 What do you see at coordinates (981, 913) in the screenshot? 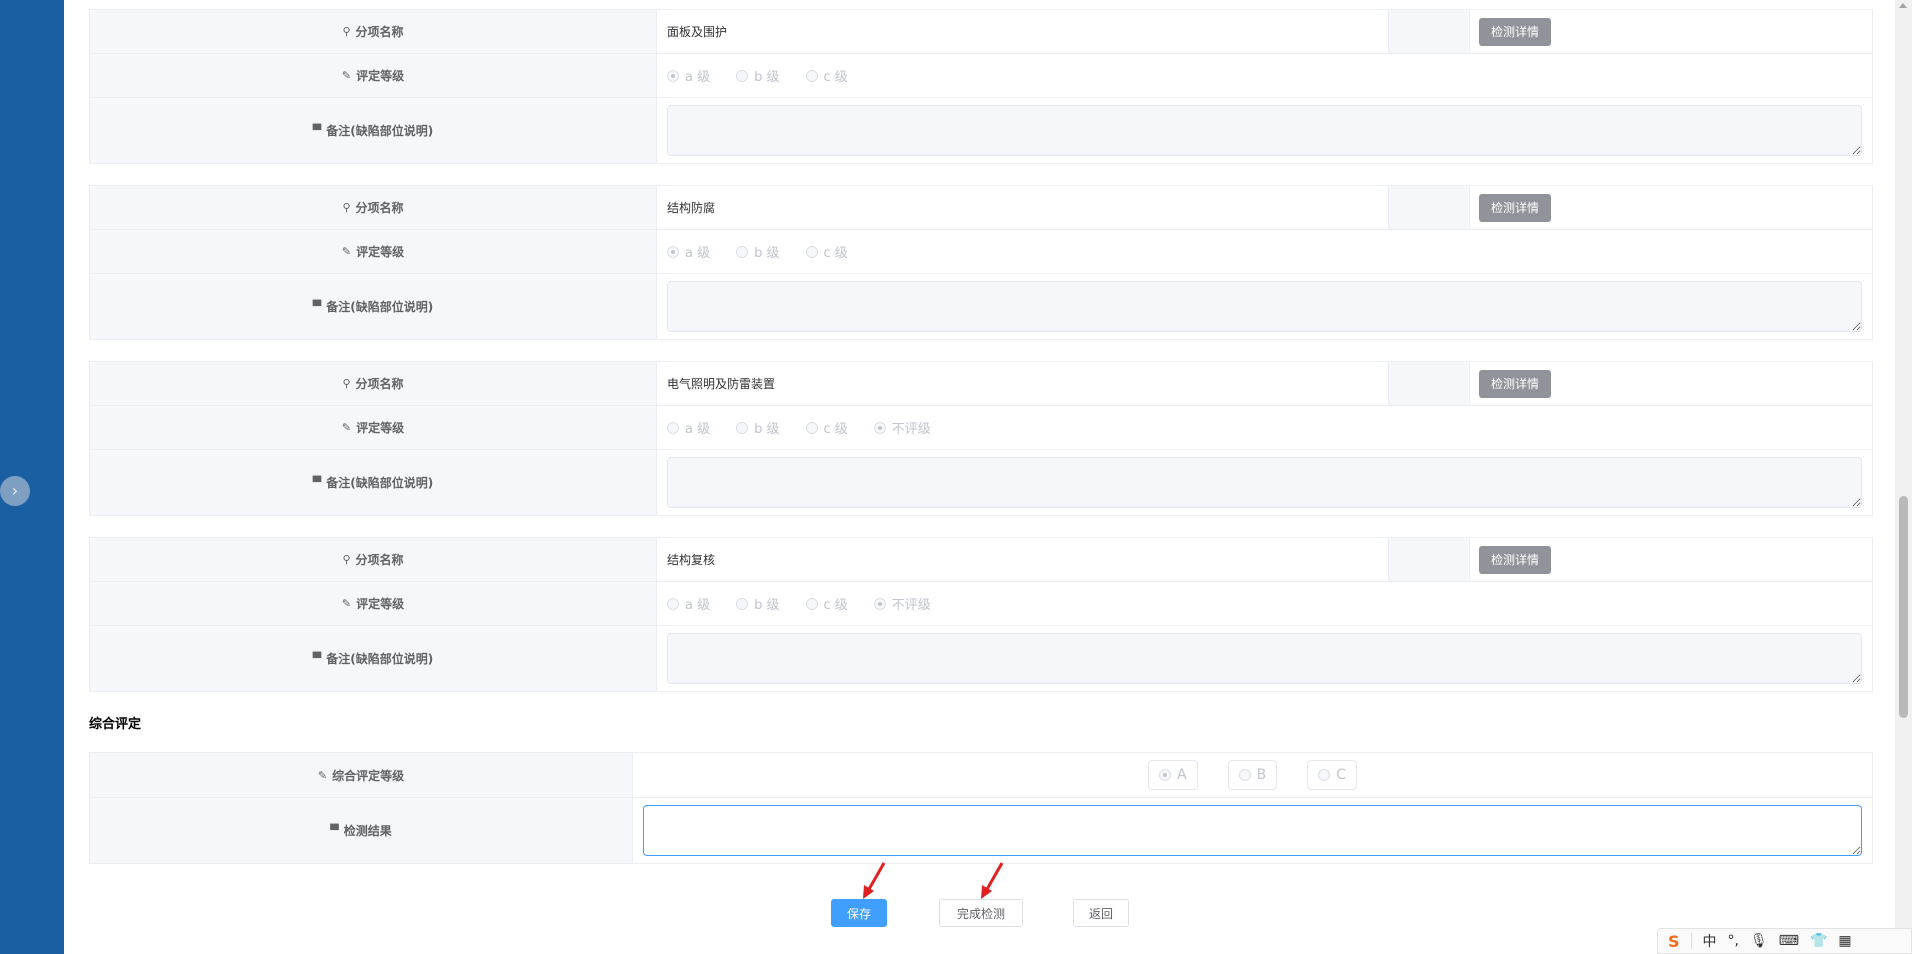
I see `finish-inspection-button: 完成检测` at bounding box center [981, 913].